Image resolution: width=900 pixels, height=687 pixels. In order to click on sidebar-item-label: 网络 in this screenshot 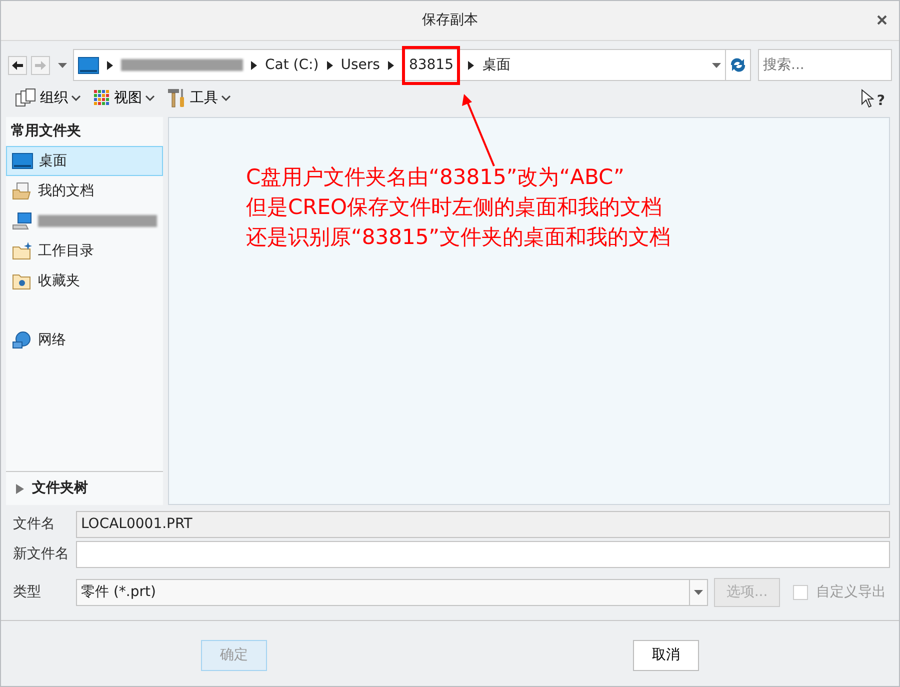, I will do `click(52, 340)`.